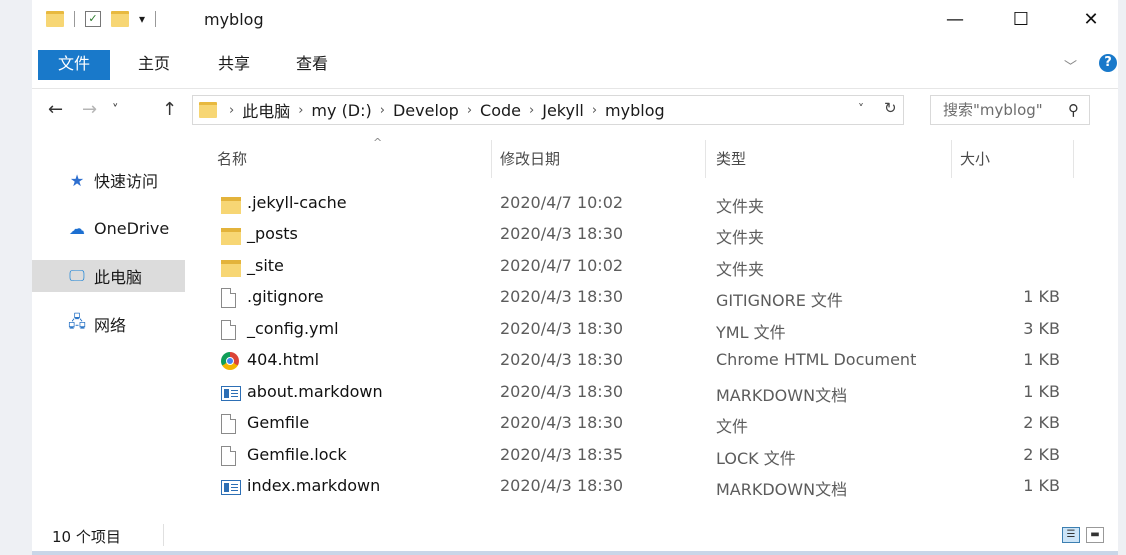 This screenshot has width=1126, height=555. I want to click on close-button: ✕, so click(1091, 19).